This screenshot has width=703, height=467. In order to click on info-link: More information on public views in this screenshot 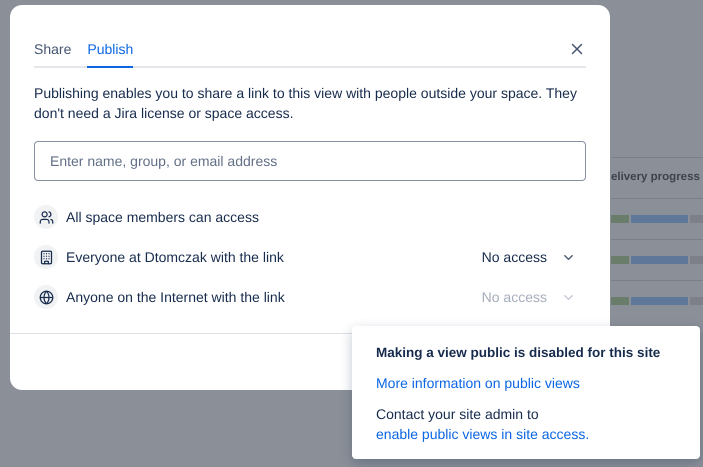, I will do `click(478, 383)`.